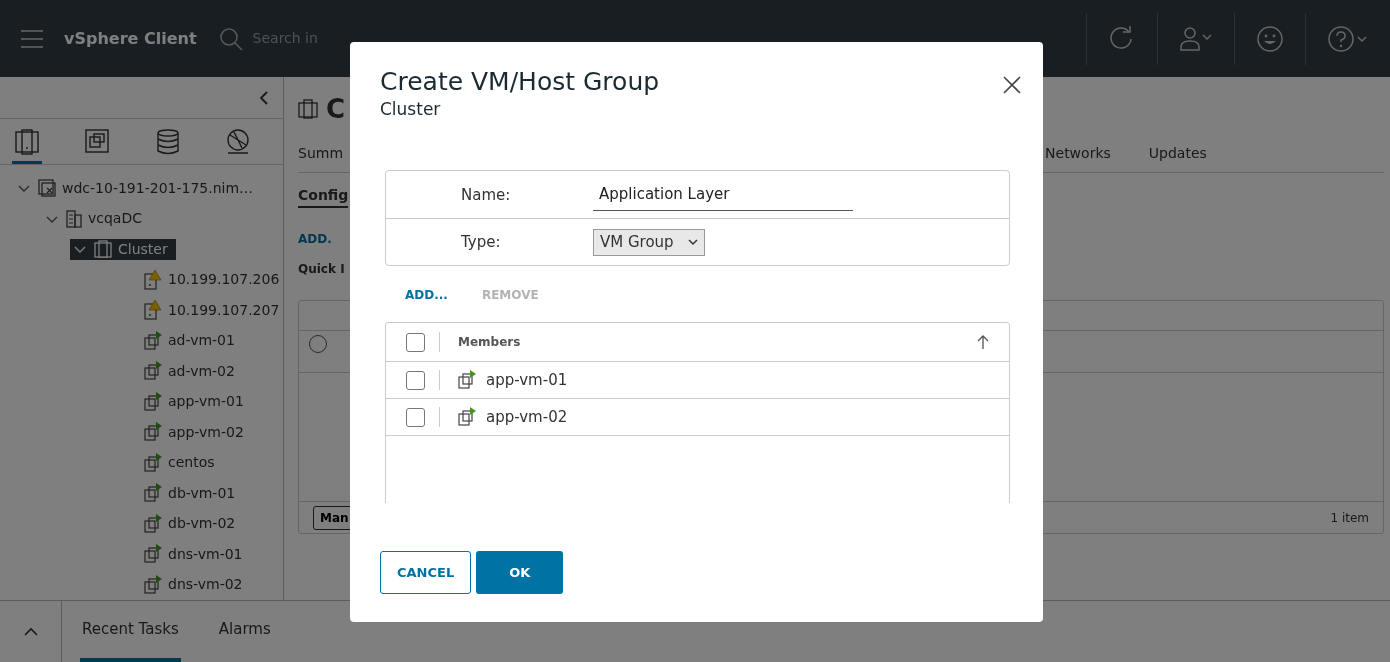 This screenshot has width=1390, height=662. What do you see at coordinates (244, 631) in the screenshot?
I see `tab: Alarms` at bounding box center [244, 631].